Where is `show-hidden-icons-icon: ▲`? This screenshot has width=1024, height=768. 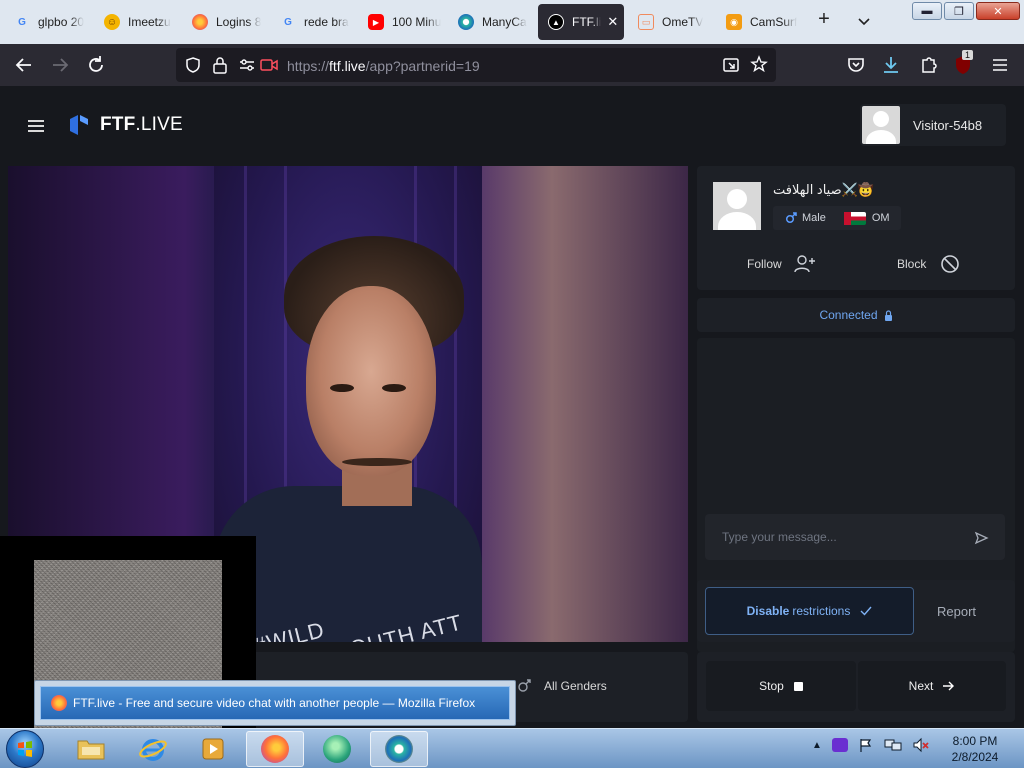 show-hidden-icons-icon: ▲ is located at coordinates (817, 745).